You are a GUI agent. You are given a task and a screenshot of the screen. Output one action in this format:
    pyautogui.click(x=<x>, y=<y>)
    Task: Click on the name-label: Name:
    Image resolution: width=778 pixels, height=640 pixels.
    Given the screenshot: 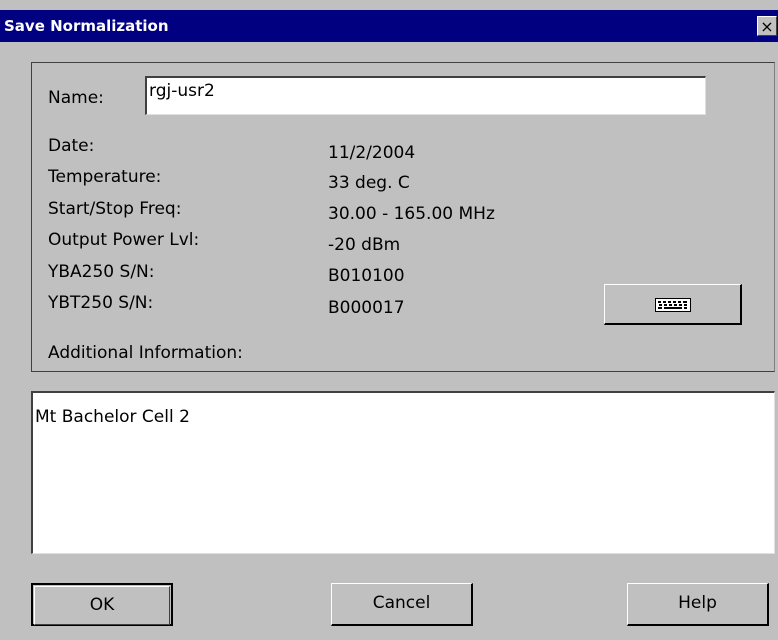 What is the action you would take?
    pyautogui.click(x=76, y=98)
    